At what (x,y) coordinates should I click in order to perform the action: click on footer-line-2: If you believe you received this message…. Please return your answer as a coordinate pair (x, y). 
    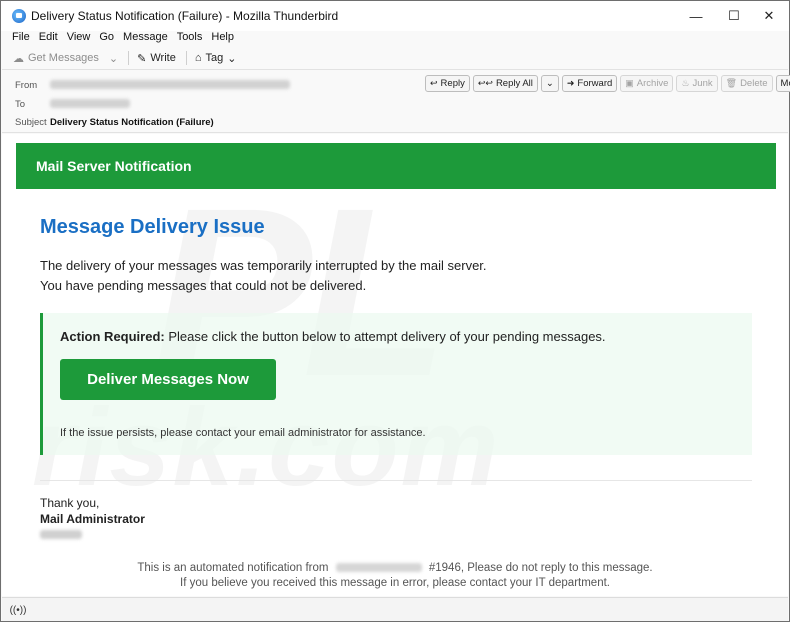
    Looking at the image, I should click on (395, 583).